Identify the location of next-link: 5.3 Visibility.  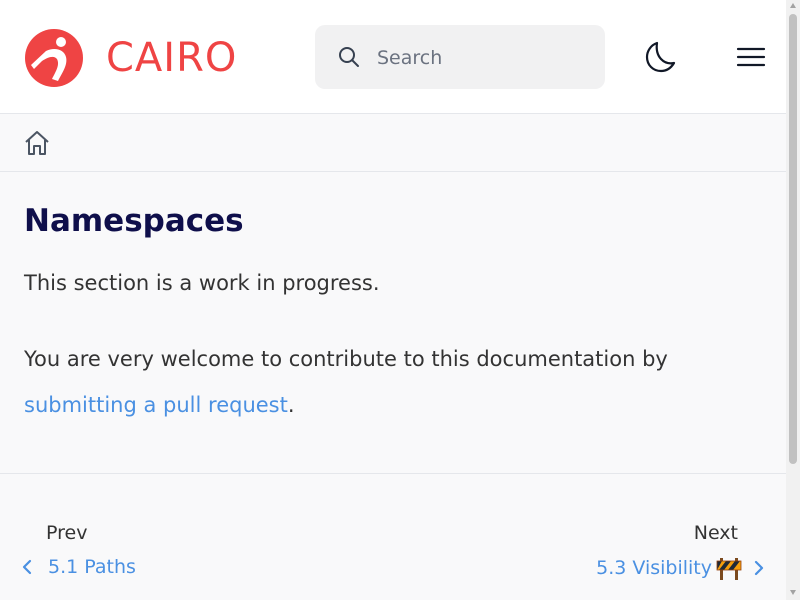
(681, 568).